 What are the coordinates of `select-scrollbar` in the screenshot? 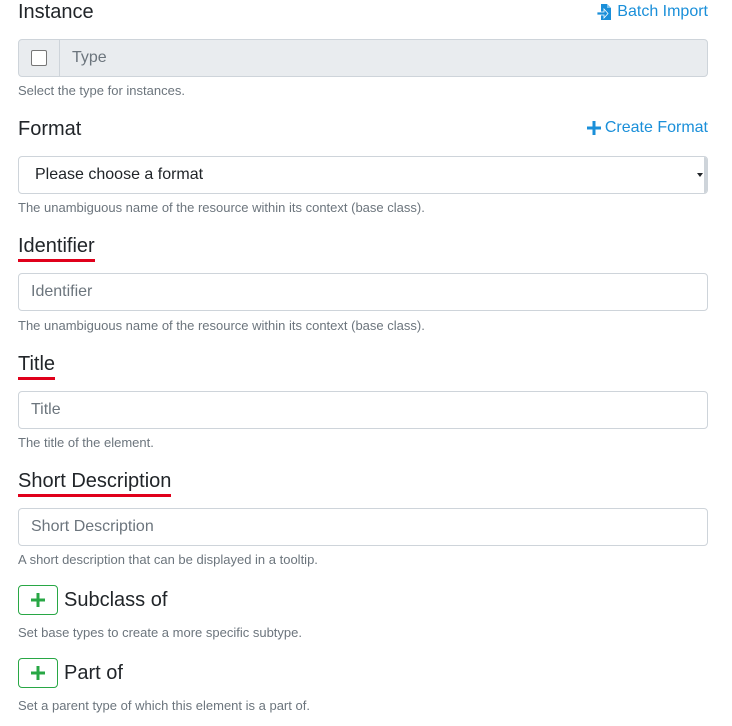 It's located at (705, 175).